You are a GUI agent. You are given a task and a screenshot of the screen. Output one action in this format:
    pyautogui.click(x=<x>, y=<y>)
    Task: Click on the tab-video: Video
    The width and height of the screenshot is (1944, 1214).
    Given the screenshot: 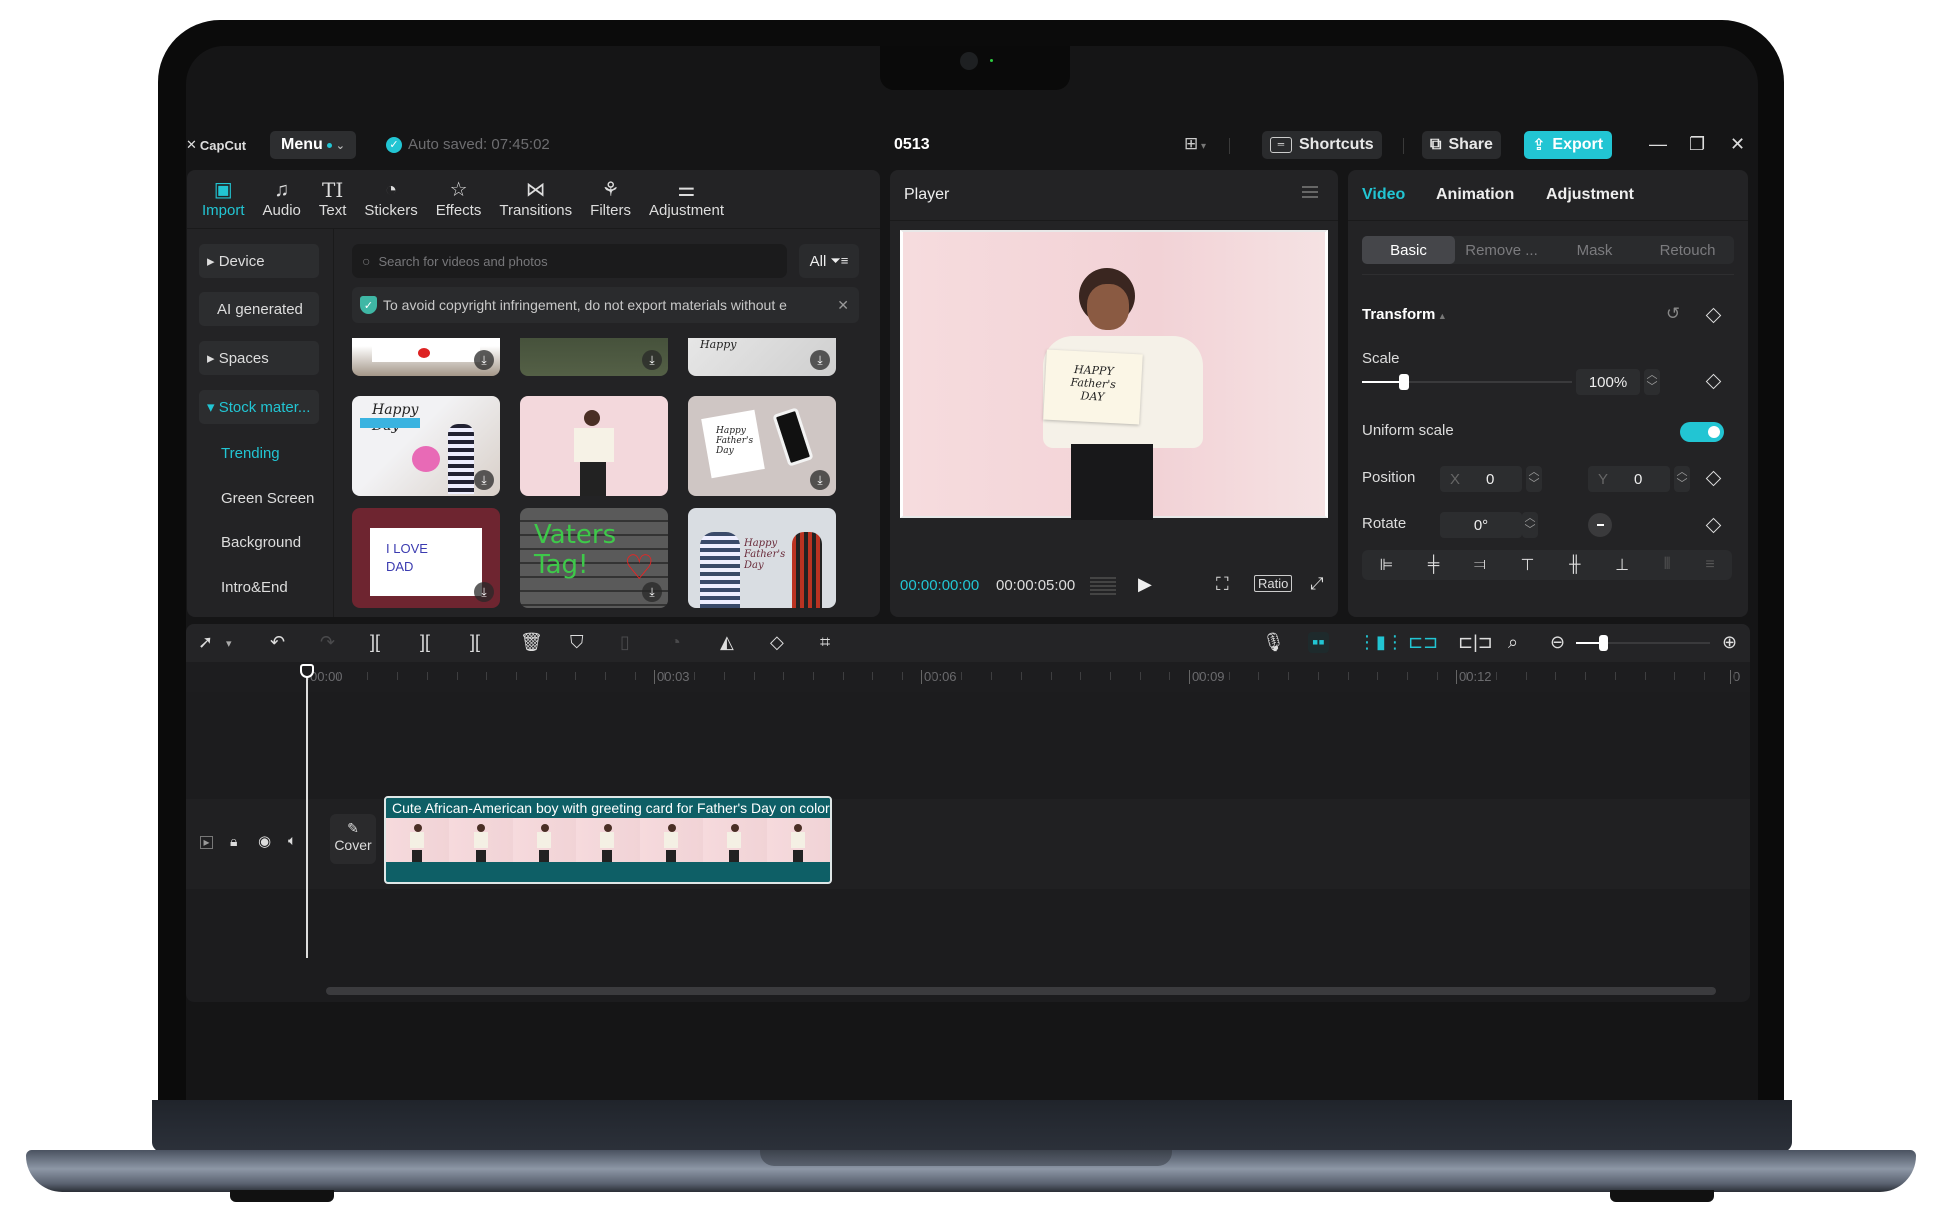 What is the action you would take?
    pyautogui.click(x=1383, y=195)
    